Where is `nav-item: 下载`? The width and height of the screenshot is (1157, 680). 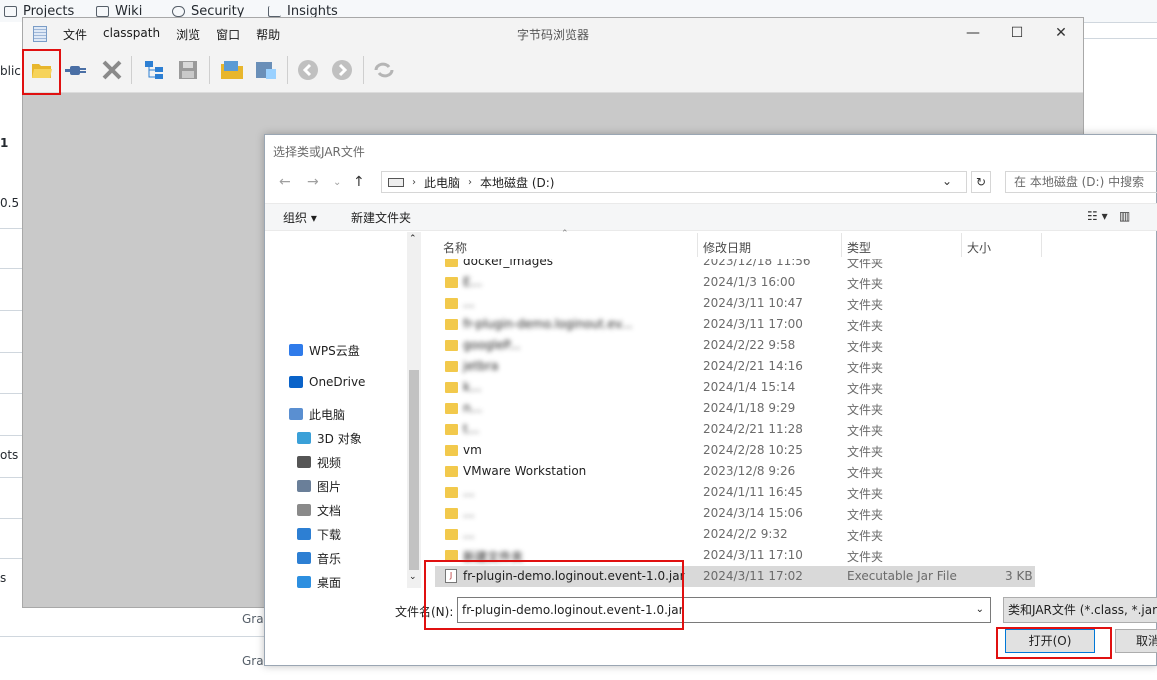 nav-item: 下载 is located at coordinates (319, 534).